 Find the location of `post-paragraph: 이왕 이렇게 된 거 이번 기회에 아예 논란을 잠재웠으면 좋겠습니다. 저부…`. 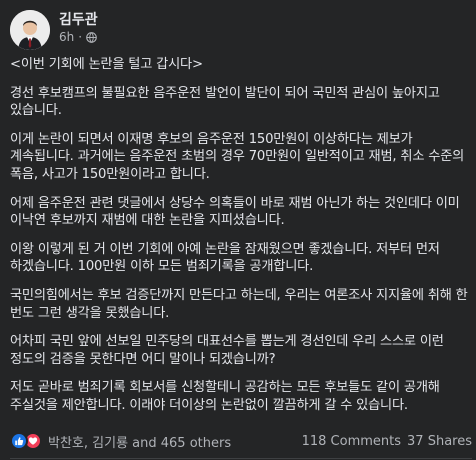

post-paragraph: 이왕 이렇게 된 거 이번 기회에 아예 논란을 잠재웠으면 좋겠습니다. 저부… is located at coordinates (225, 258).